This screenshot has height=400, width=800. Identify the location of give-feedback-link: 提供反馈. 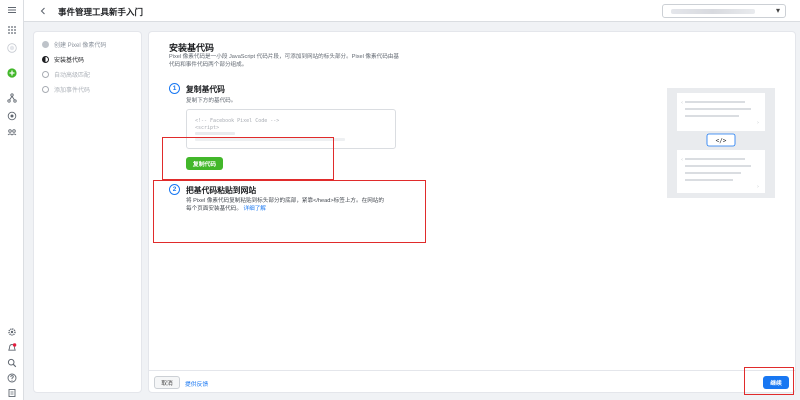
(196, 383).